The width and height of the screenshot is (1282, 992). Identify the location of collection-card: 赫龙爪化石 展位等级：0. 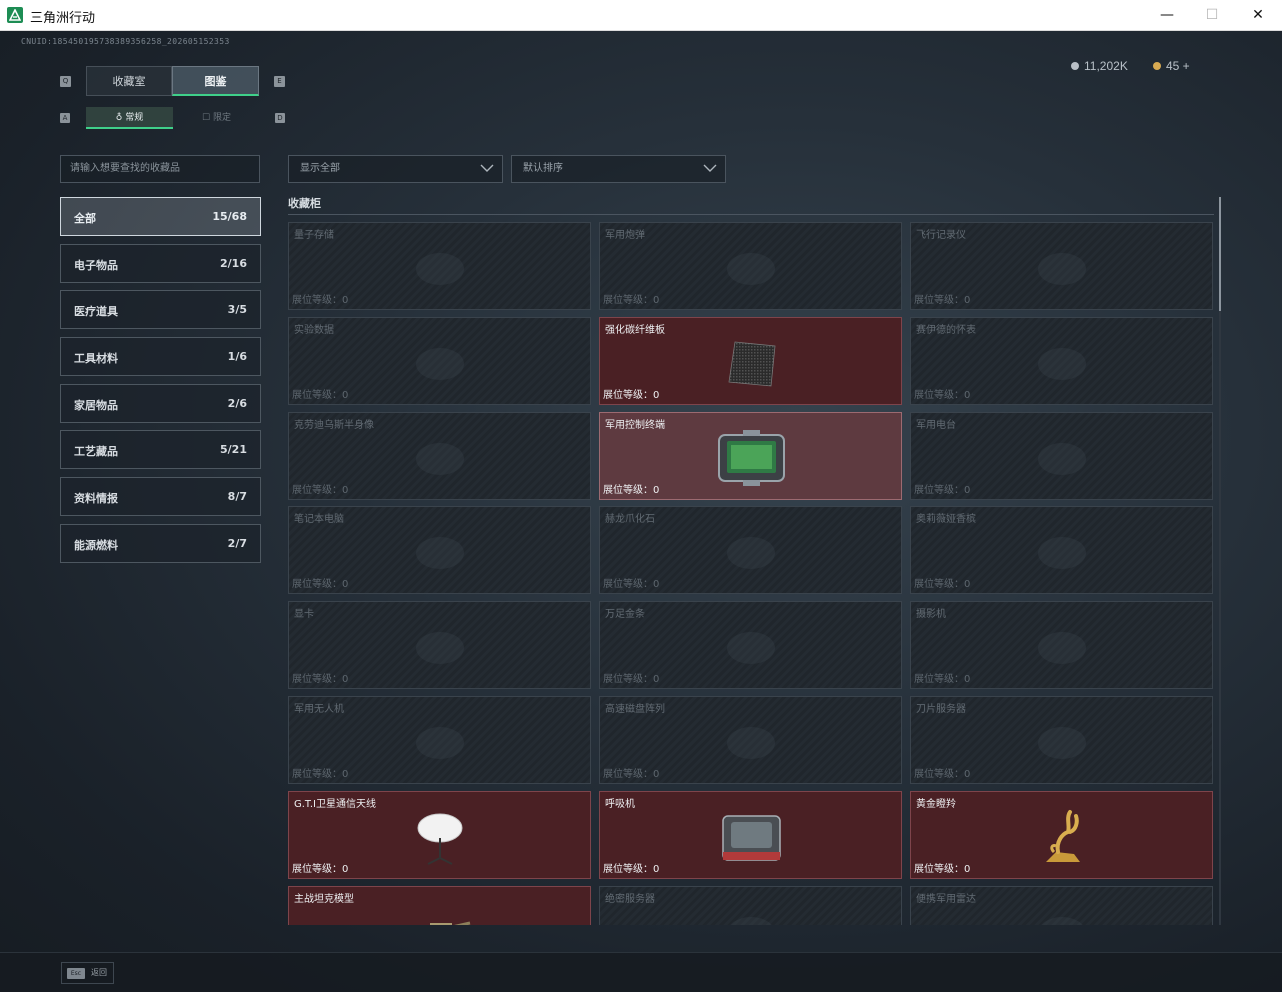
(750, 550).